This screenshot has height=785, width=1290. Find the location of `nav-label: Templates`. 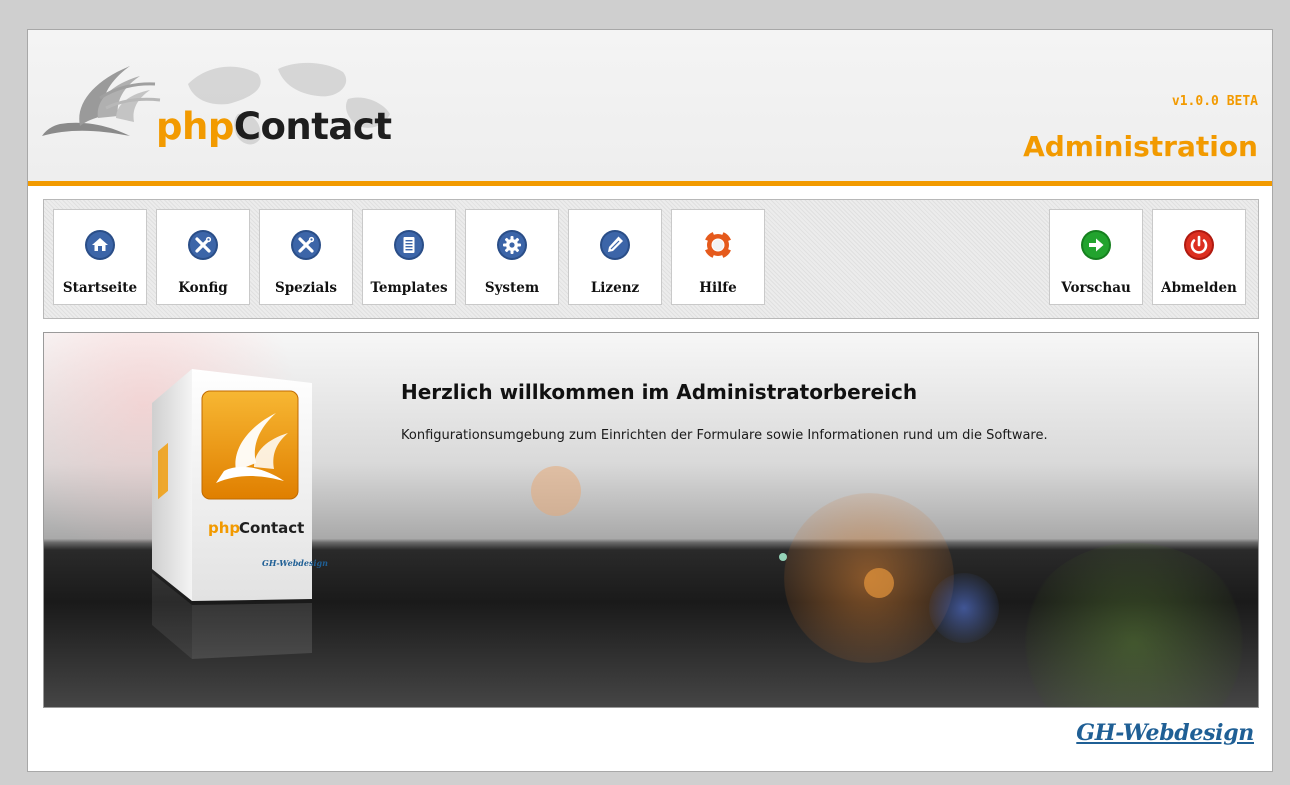

nav-label: Templates is located at coordinates (409, 288).